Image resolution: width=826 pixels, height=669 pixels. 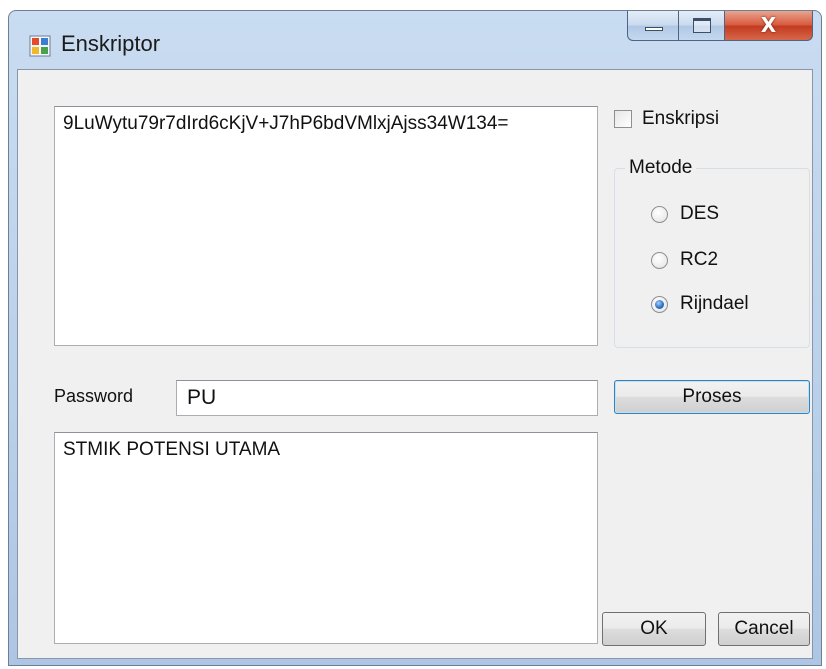 I want to click on encrypt-checkbox-label: Enskripsi, so click(x=681, y=118).